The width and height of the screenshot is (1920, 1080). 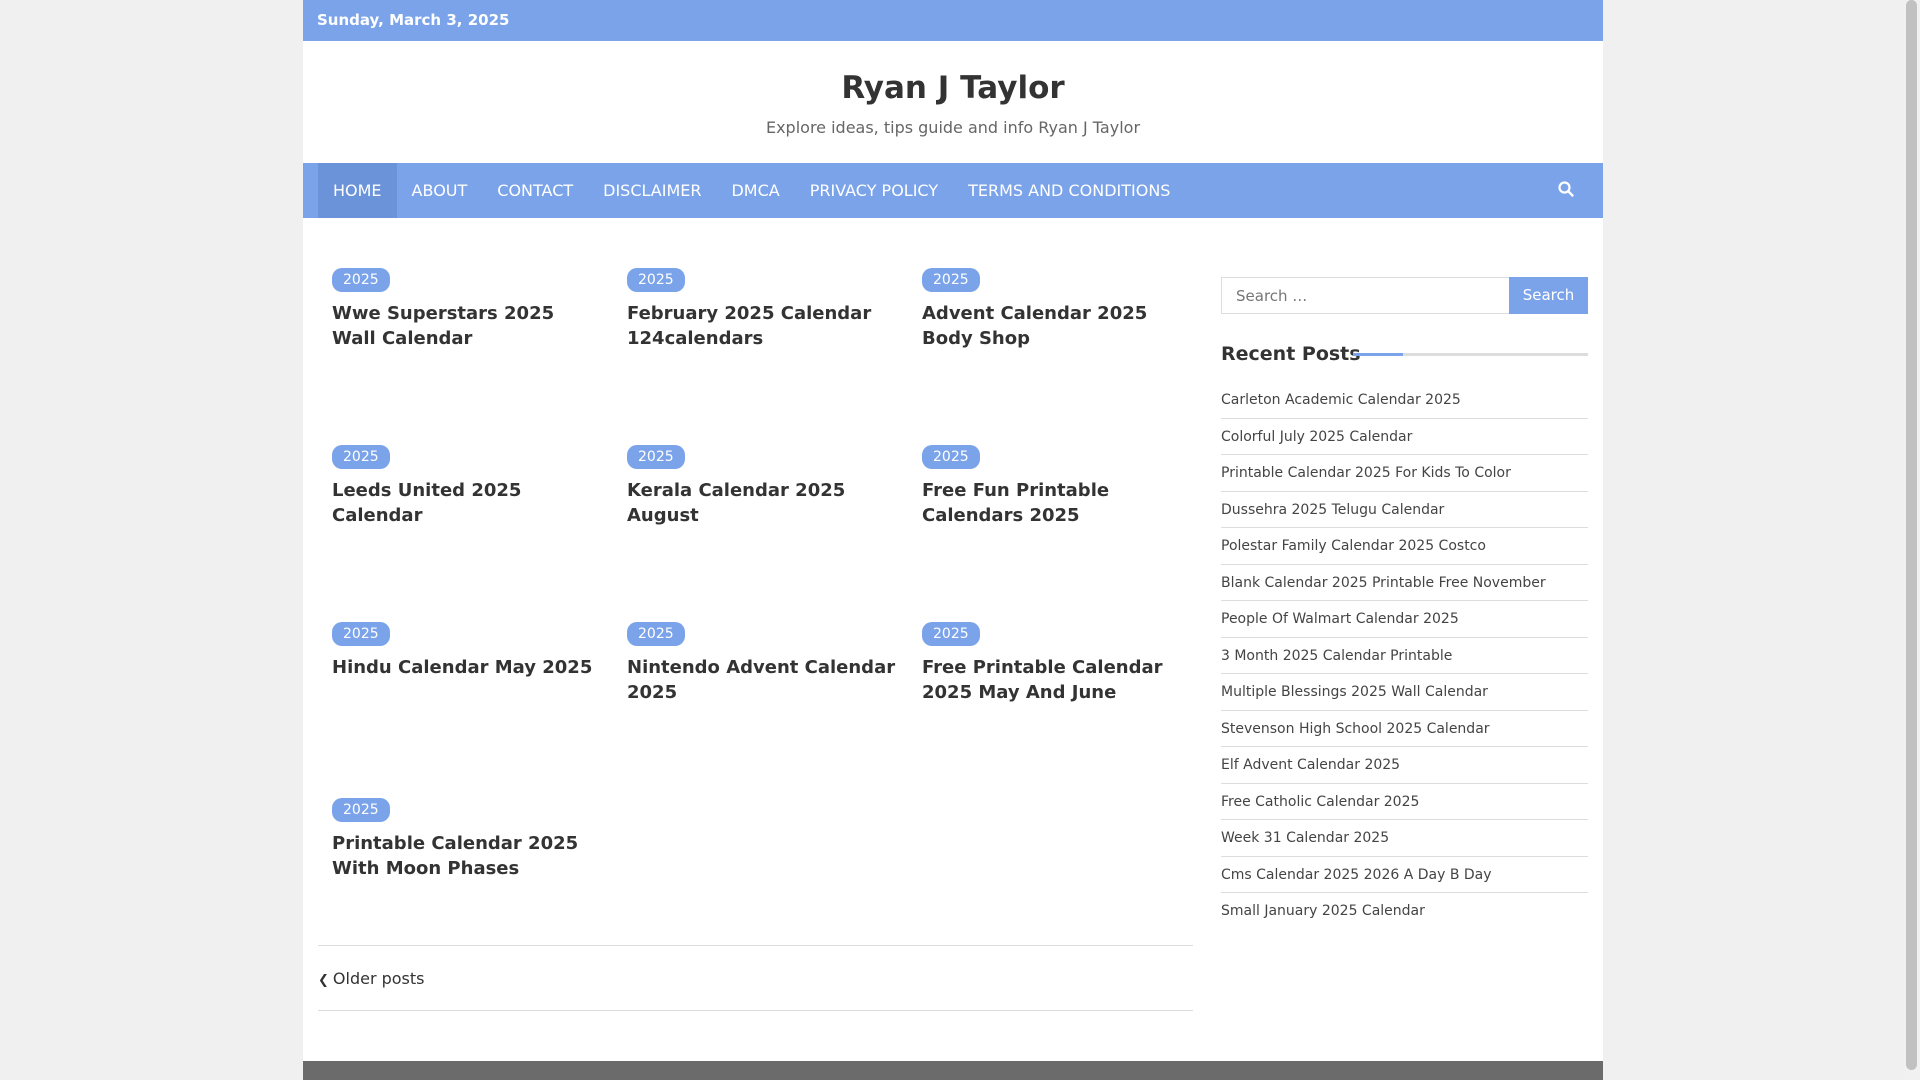 I want to click on recent-post-link: Stevenson High School 2025 Calendar, so click(x=1404, y=729).